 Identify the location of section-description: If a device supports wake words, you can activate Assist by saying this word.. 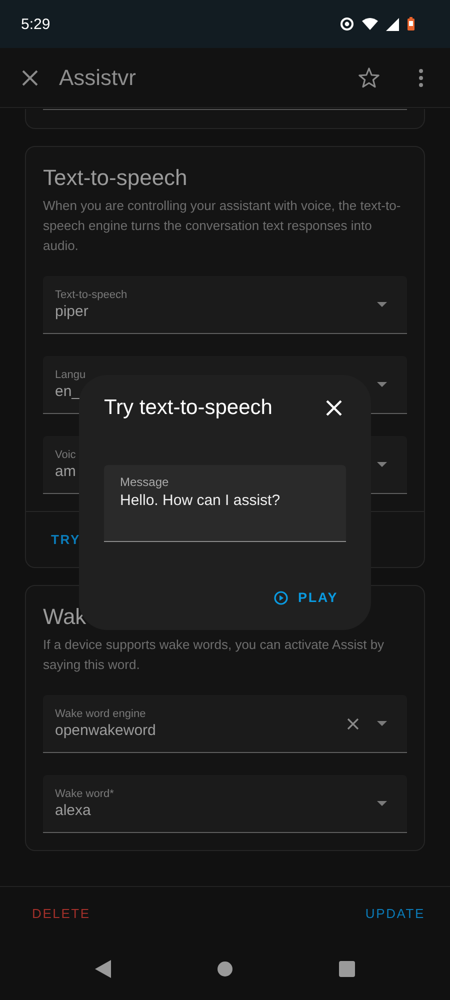
(214, 655).